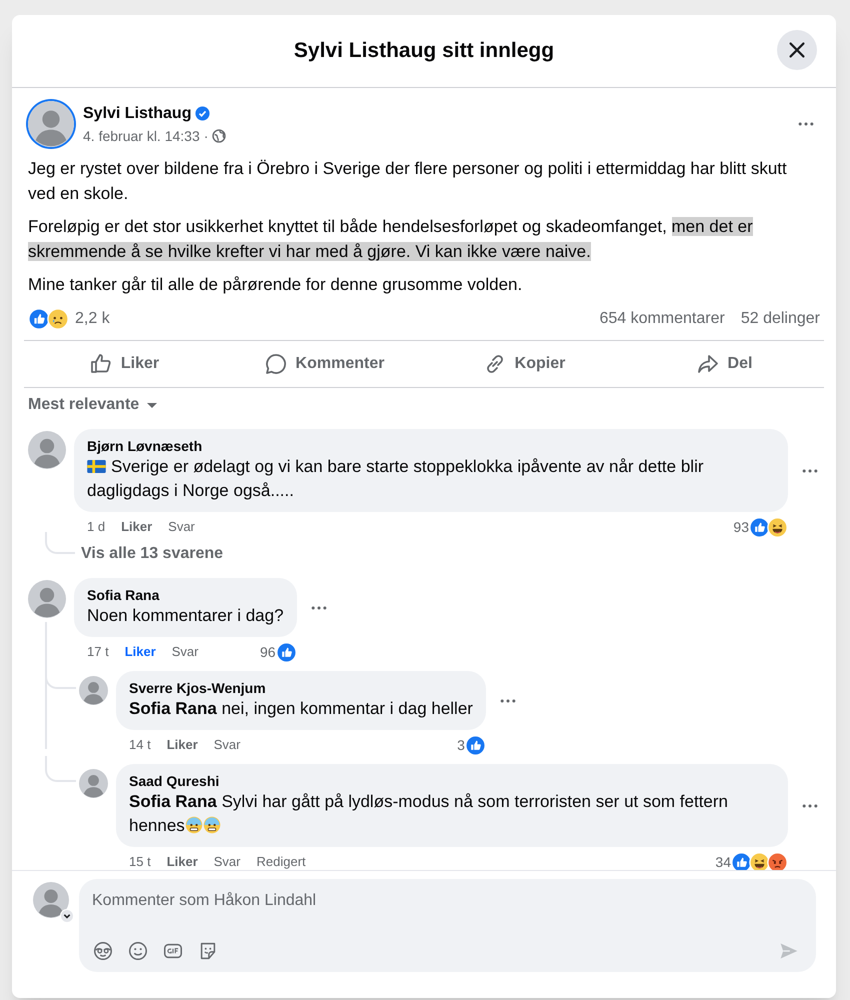 The width and height of the screenshot is (850, 1000). I want to click on commenter-name: Sverre Kjos-Wenjum, so click(301, 688).